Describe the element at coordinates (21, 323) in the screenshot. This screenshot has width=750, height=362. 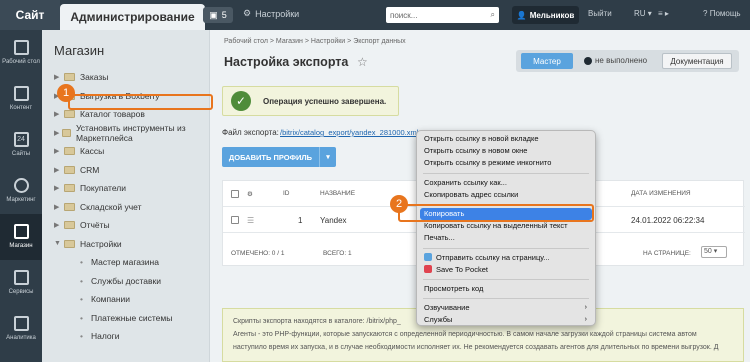
I see `chart-icon` at that location.